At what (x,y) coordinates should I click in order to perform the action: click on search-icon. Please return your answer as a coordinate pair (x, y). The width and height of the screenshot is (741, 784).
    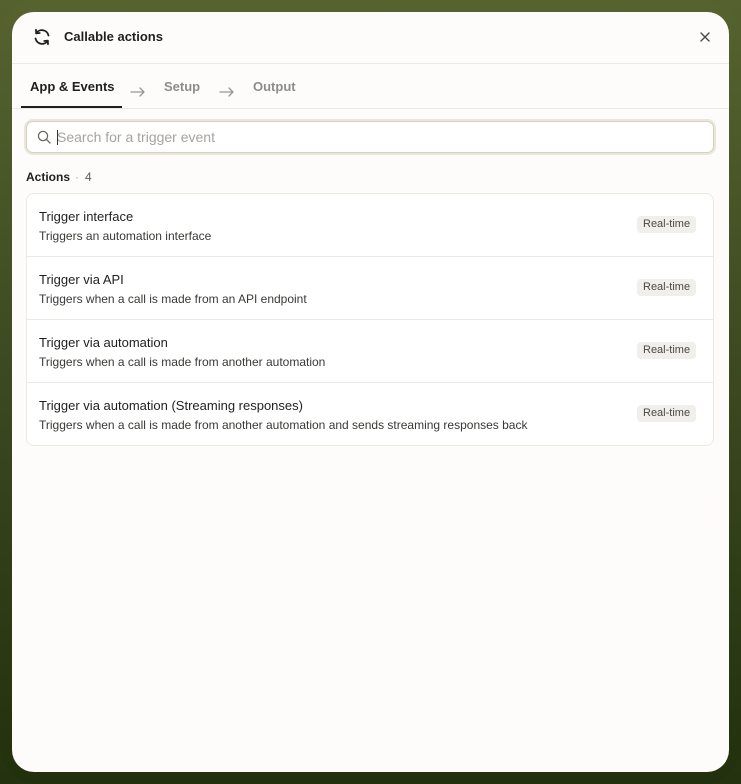
    Looking at the image, I should click on (44, 137).